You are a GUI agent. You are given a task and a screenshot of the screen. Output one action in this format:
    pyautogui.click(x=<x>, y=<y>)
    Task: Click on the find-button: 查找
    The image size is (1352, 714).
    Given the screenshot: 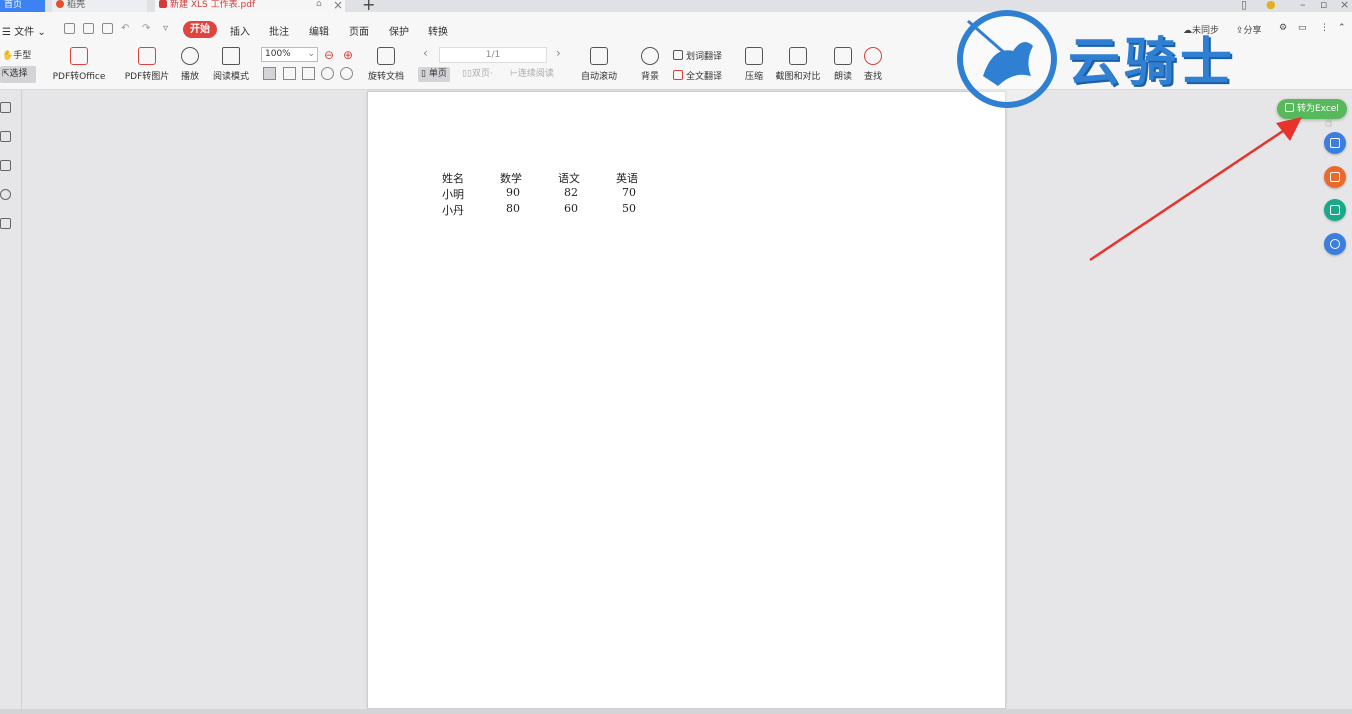 What is the action you would take?
    pyautogui.click(x=873, y=64)
    